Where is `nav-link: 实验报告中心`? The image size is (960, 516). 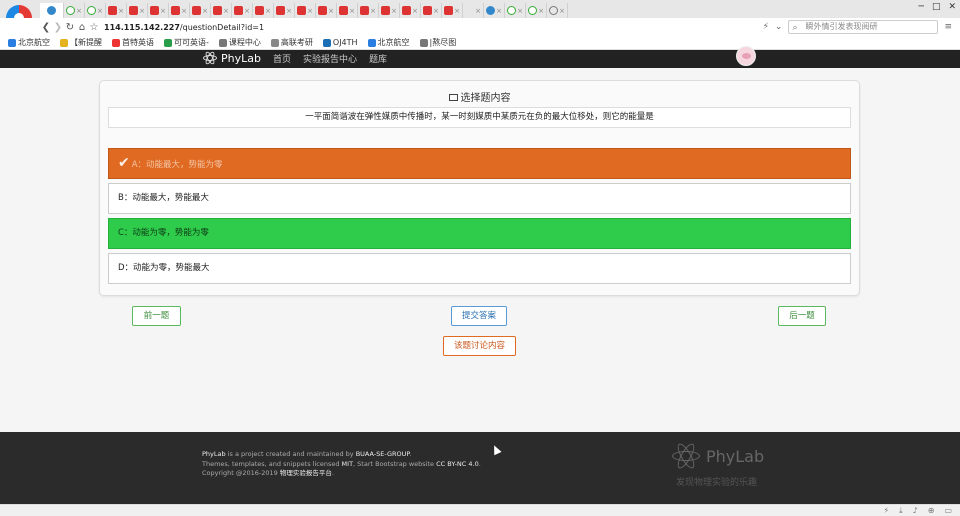
nav-link: 实验报告中心 is located at coordinates (330, 58).